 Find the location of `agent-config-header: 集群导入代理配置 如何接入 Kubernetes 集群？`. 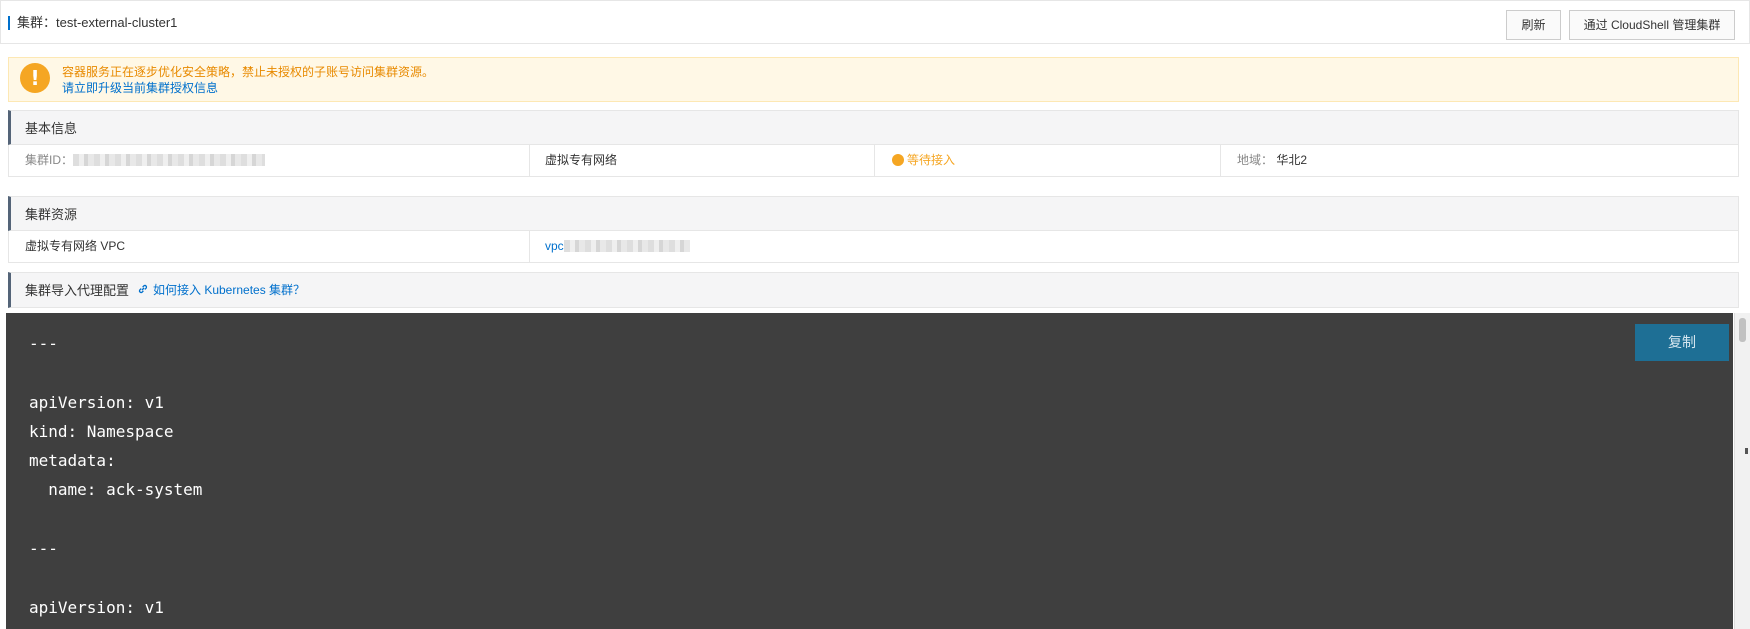

agent-config-header: 集群导入代理配置 如何接入 Kubernetes 集群？ is located at coordinates (873, 290).